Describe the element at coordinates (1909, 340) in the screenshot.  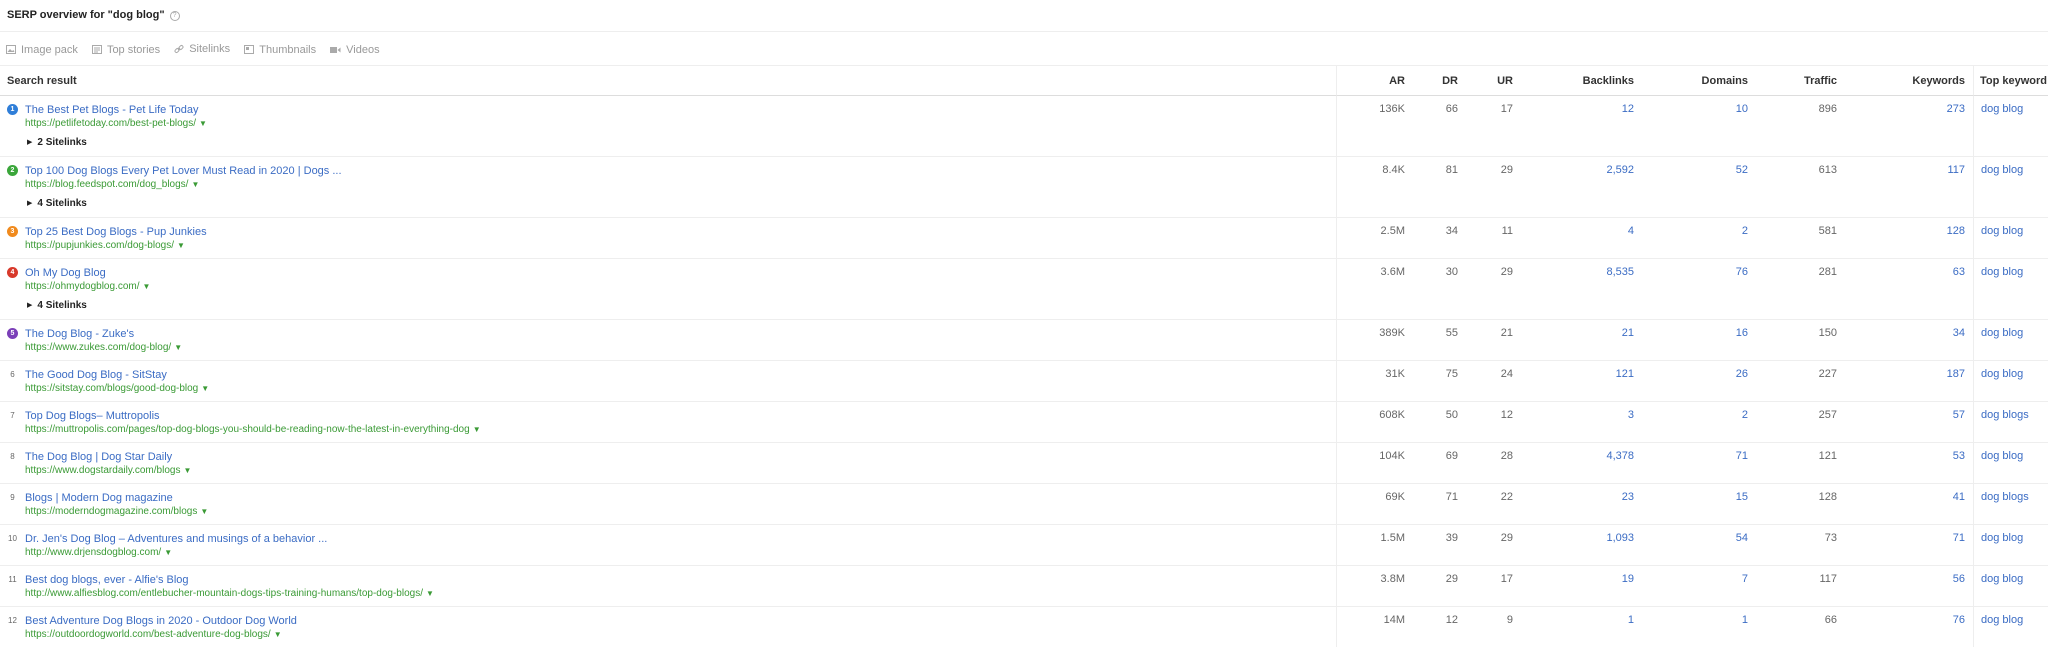
I see `keywords-link: 34` at that location.